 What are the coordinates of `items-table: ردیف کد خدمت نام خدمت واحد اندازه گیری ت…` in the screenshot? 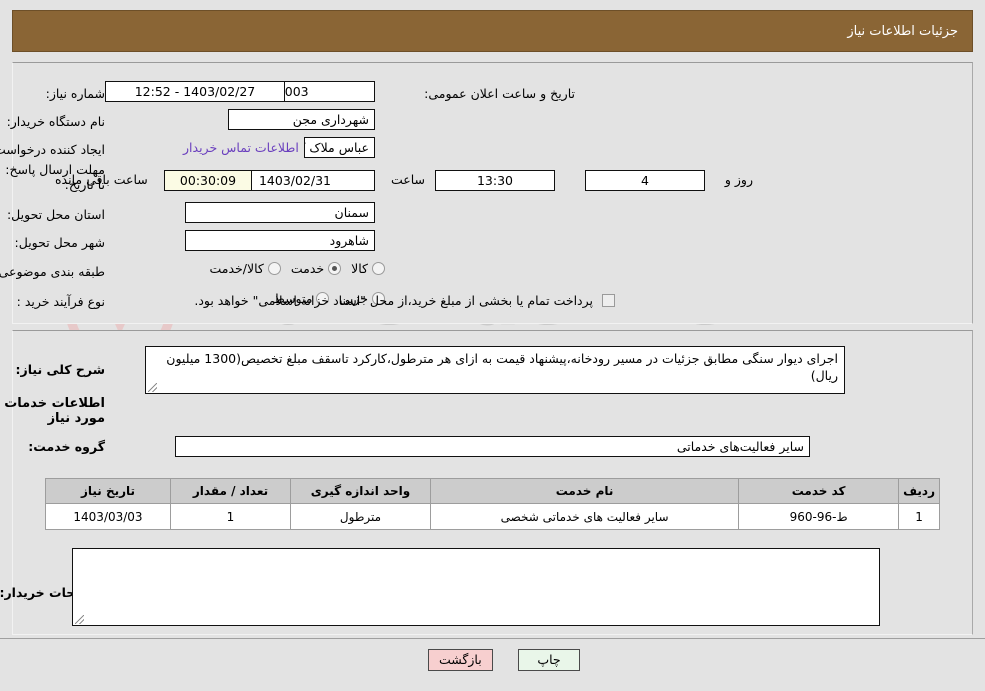 It's located at (492, 504).